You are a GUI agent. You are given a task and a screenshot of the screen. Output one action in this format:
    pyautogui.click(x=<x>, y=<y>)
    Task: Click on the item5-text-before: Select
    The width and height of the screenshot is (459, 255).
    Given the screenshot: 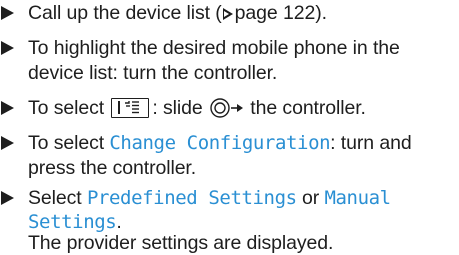 What is the action you would take?
    pyautogui.click(x=55, y=198)
    